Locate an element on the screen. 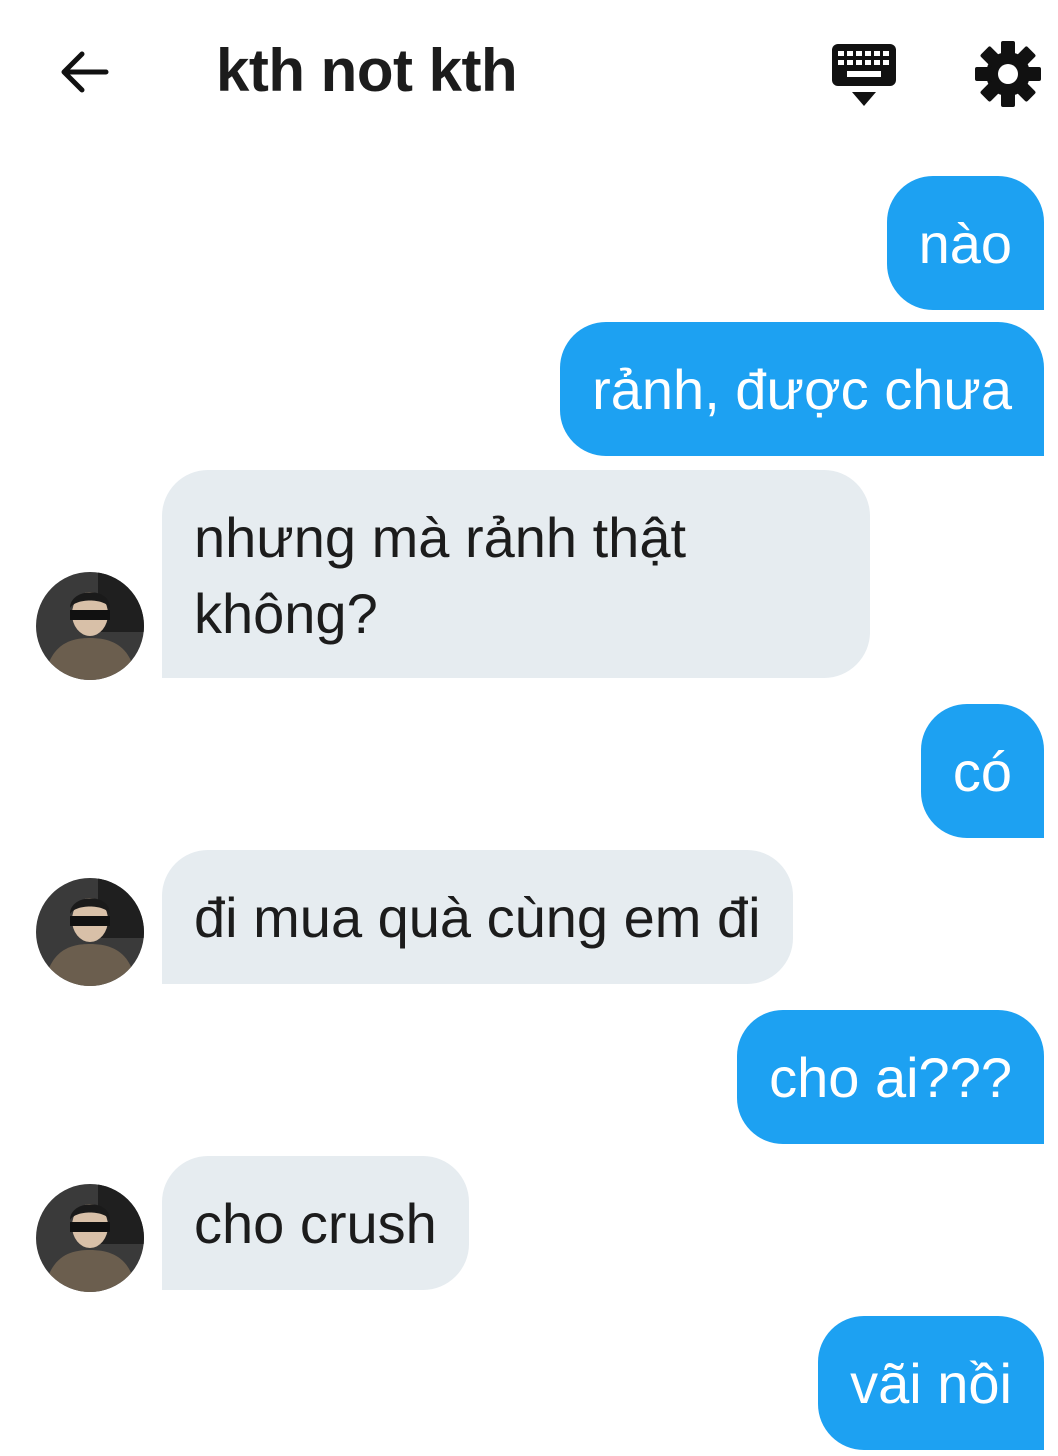  message-outgoing: có is located at coordinates (982, 771).